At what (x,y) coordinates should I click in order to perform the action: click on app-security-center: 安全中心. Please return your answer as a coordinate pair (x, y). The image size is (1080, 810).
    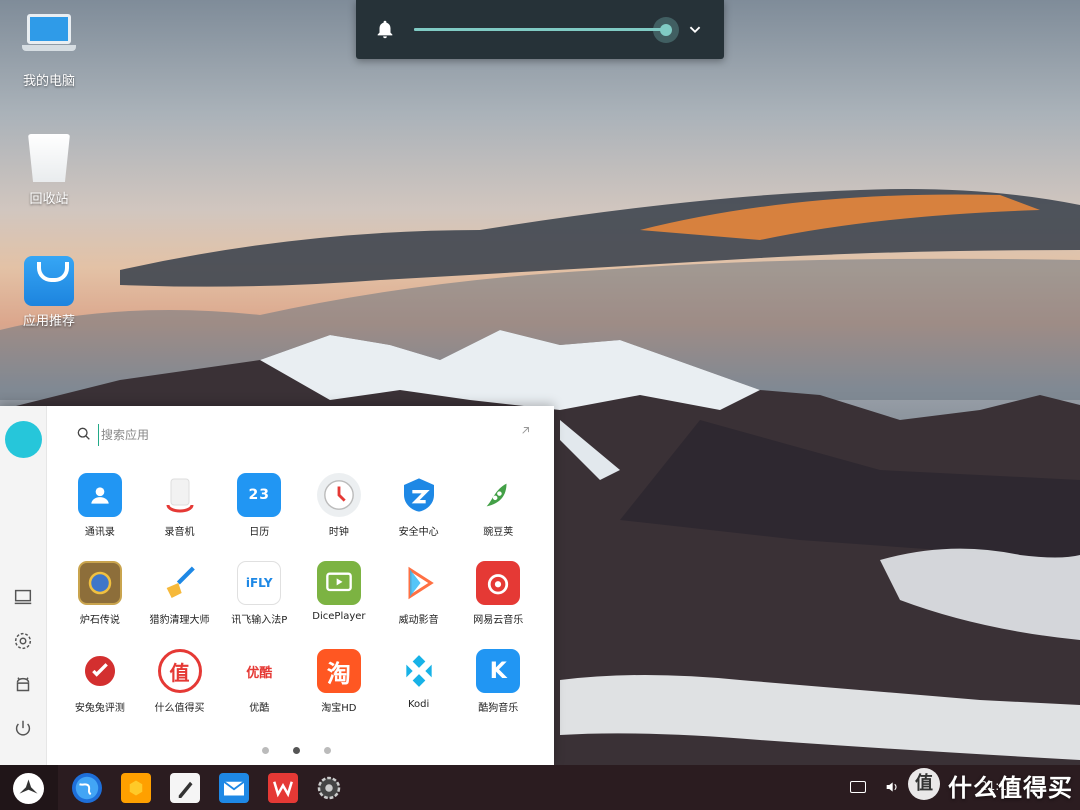
    Looking at the image, I should click on (419, 506).